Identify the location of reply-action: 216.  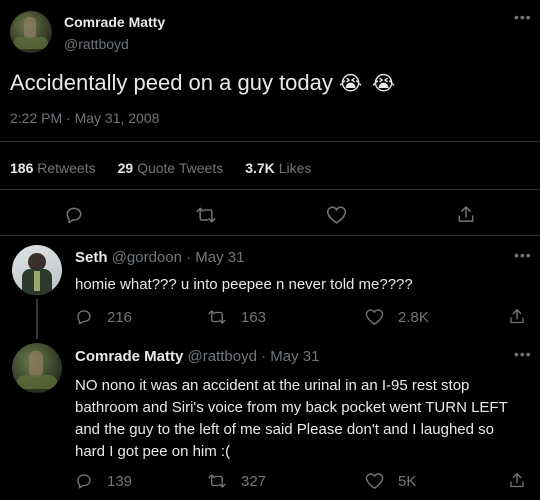
(103, 317).